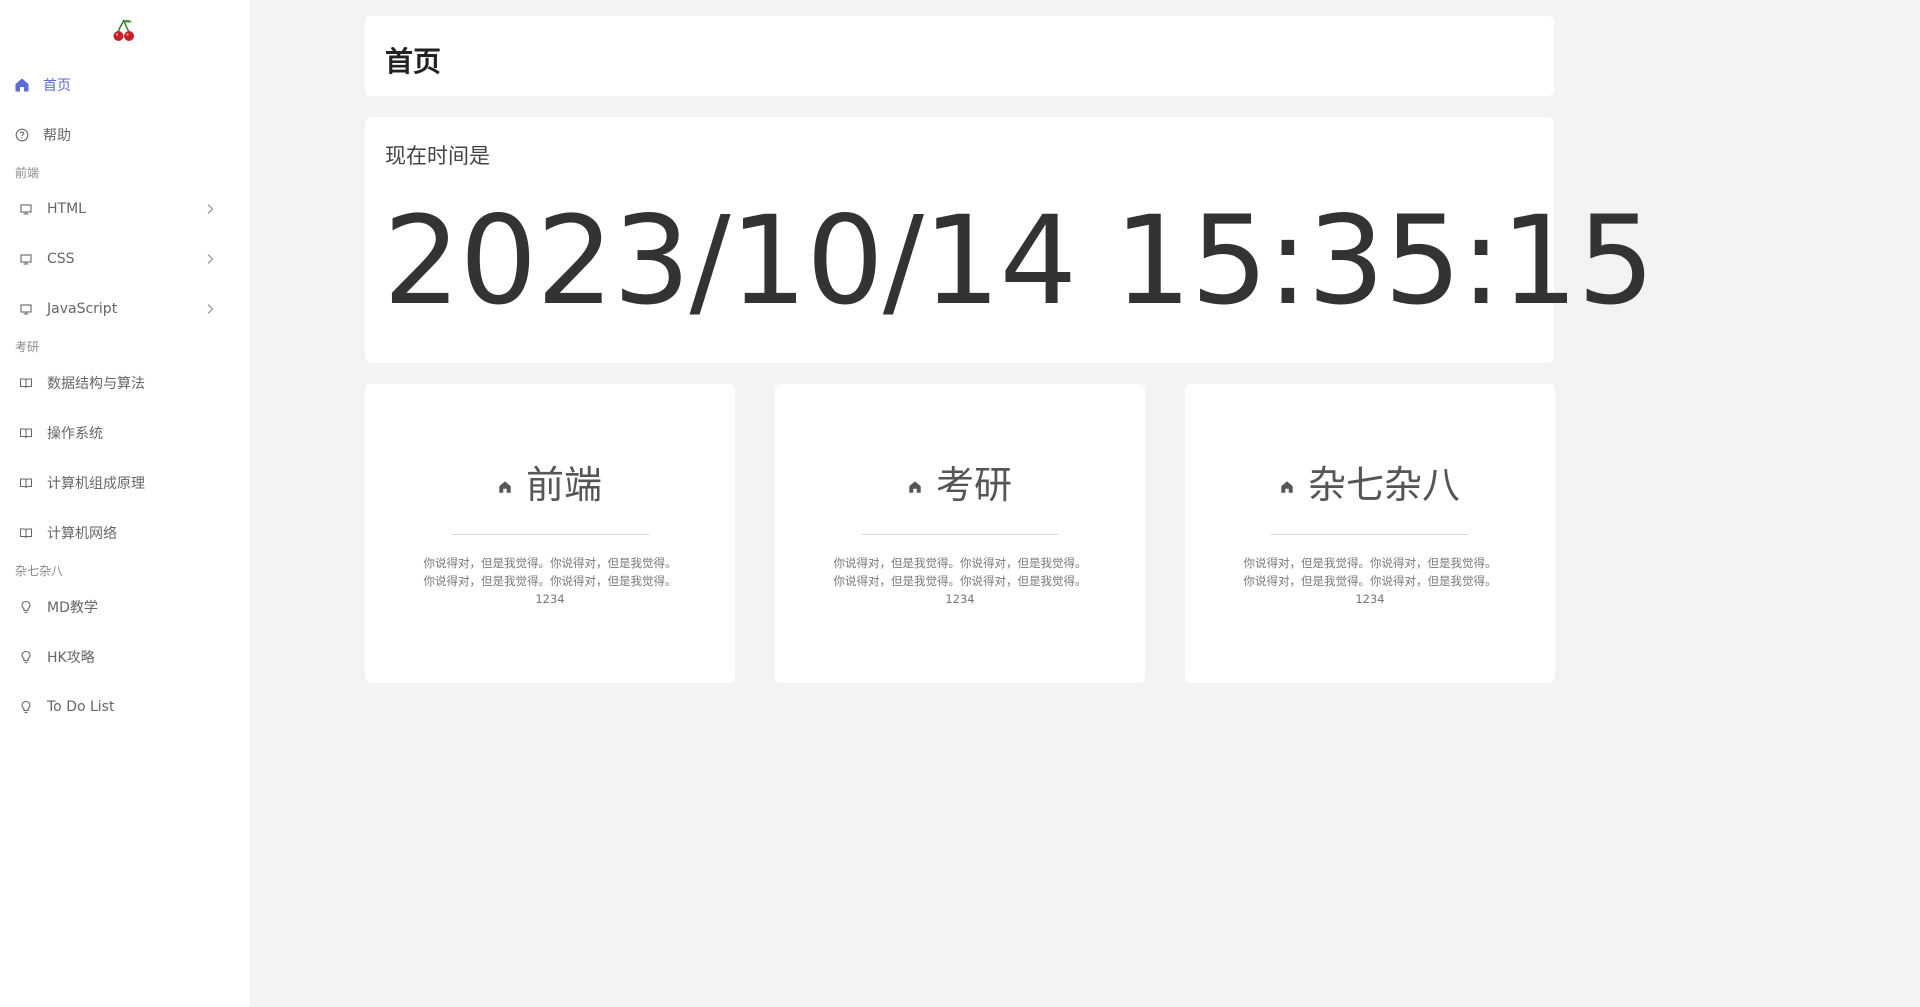 The image size is (1920, 1007). I want to click on clock-label: 现在时间是, so click(437, 156).